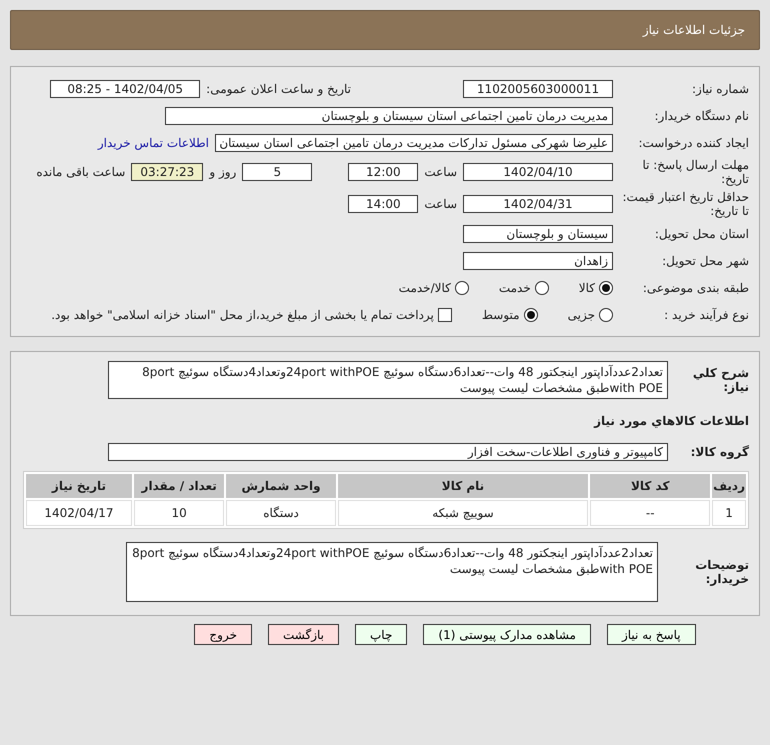 The width and height of the screenshot is (770, 745). Describe the element at coordinates (507, 634) in the screenshot. I see `action-button: مشاهده مدارک پیوستی (1)` at that location.